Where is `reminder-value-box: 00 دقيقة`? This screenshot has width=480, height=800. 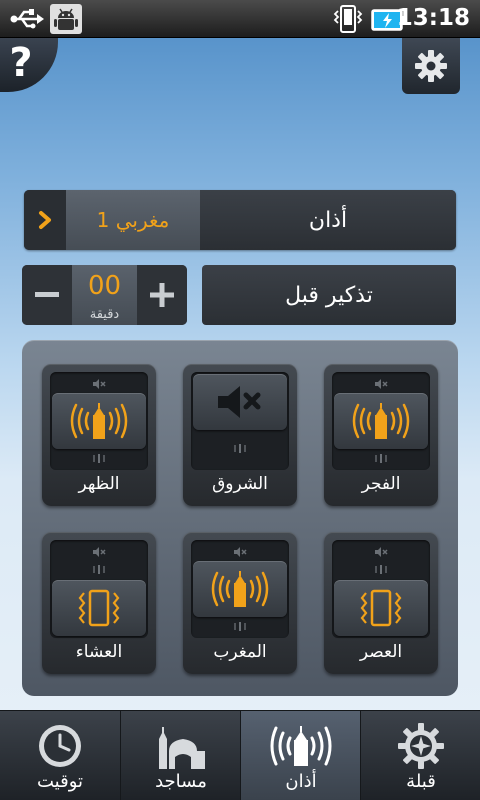 reminder-value-box: 00 دقيقة is located at coordinates (104, 295).